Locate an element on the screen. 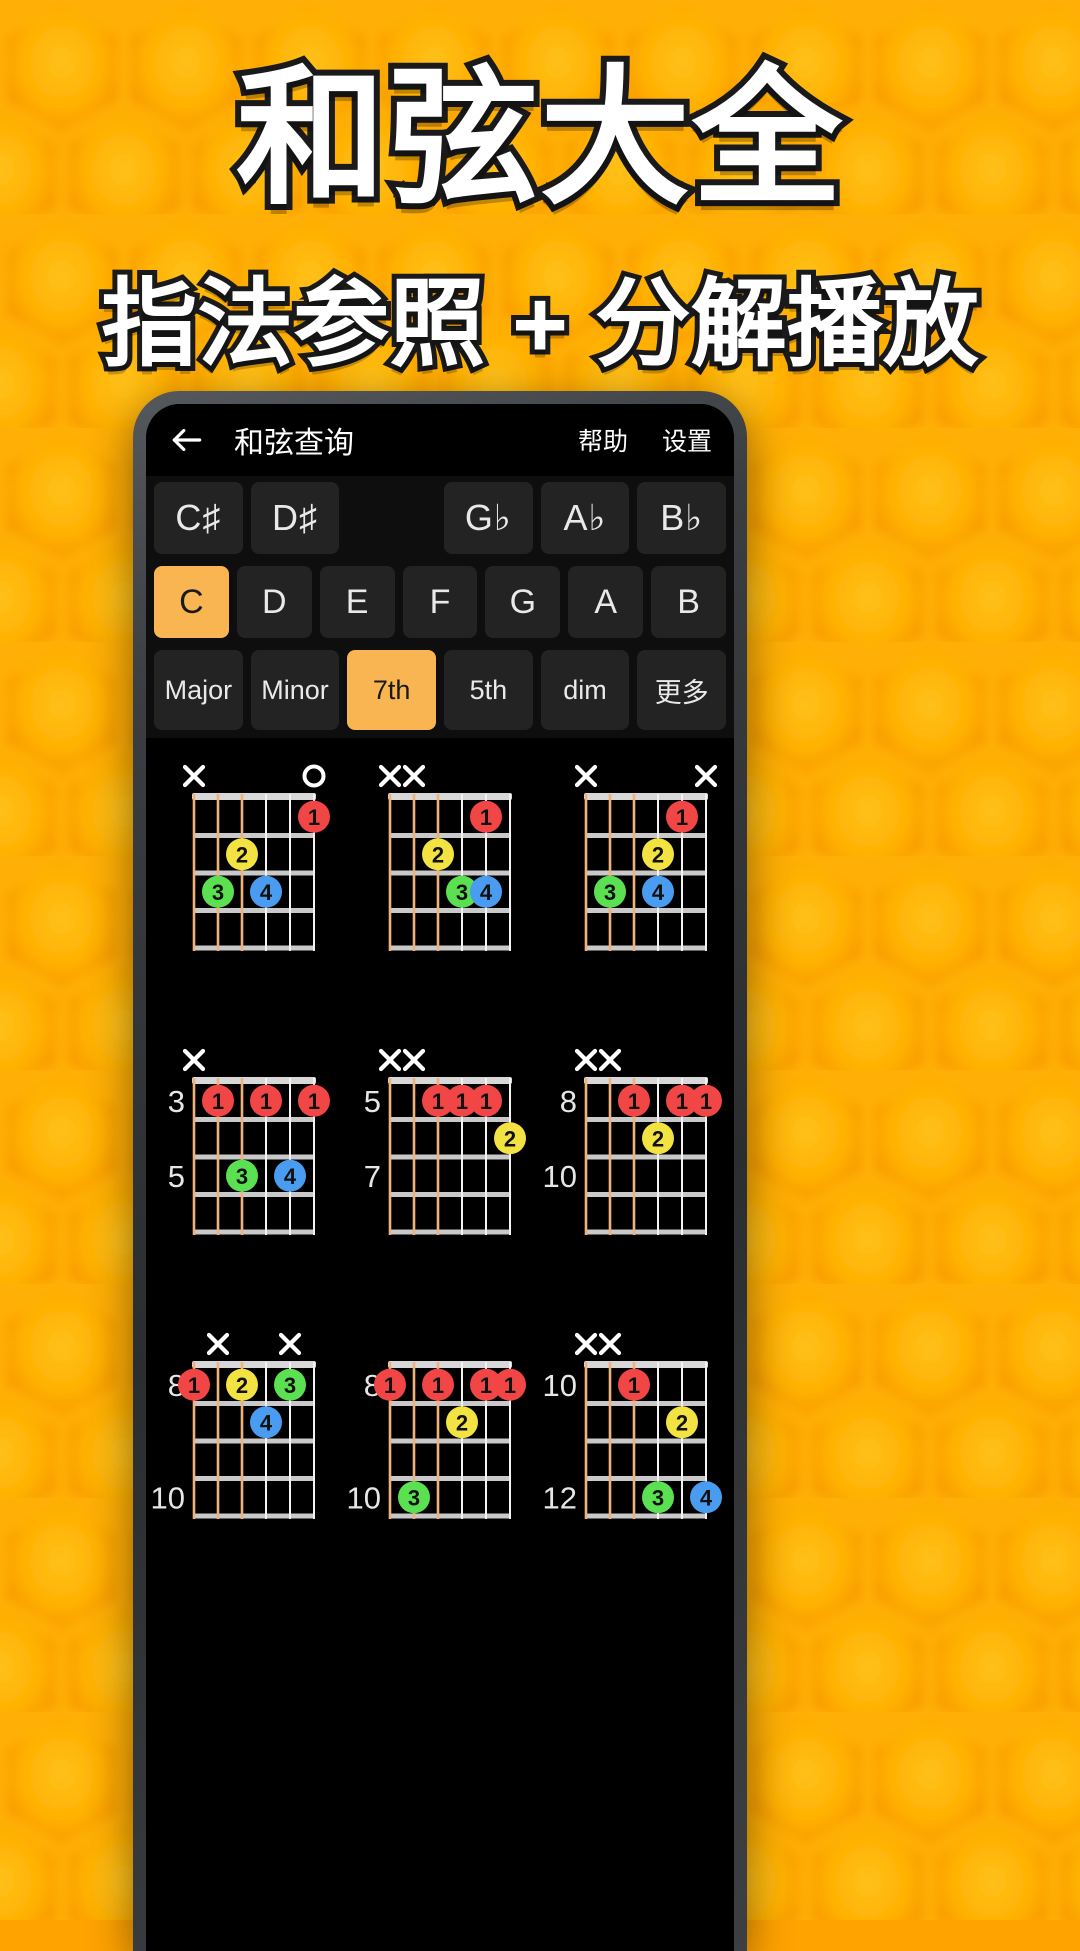  settings-button: 设置 is located at coordinates (687, 440).